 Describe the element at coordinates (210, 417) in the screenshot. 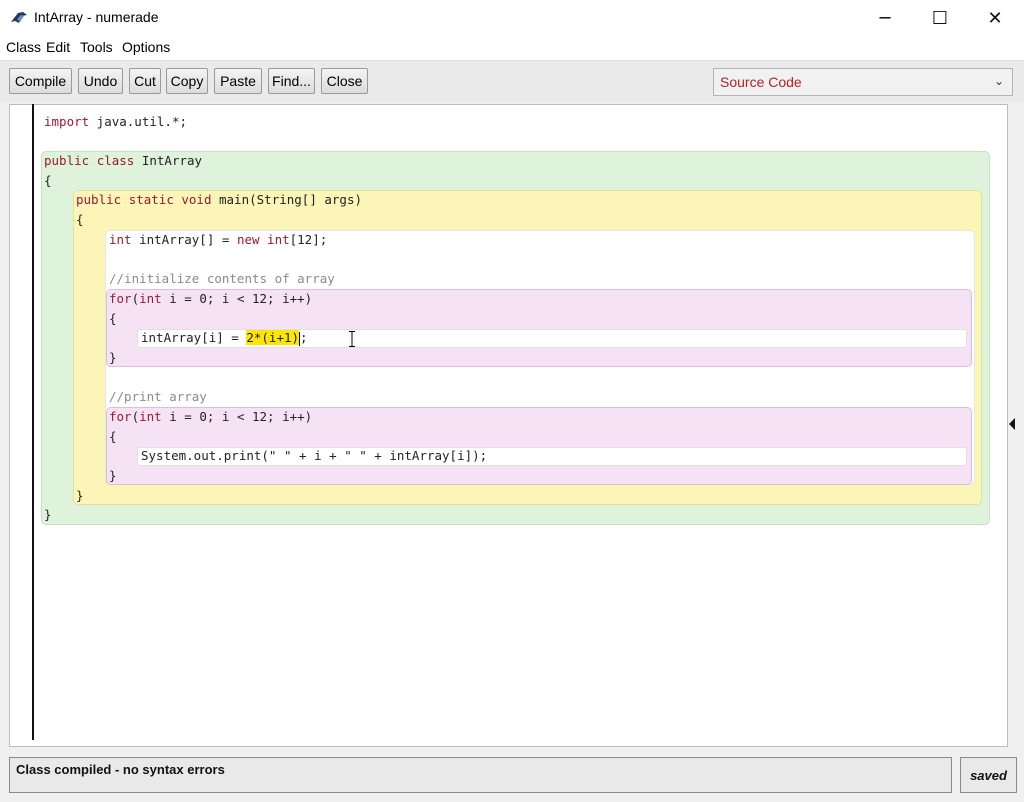

I see `code-line-for-2: for(int i = 0; i < 12; i++)` at that location.